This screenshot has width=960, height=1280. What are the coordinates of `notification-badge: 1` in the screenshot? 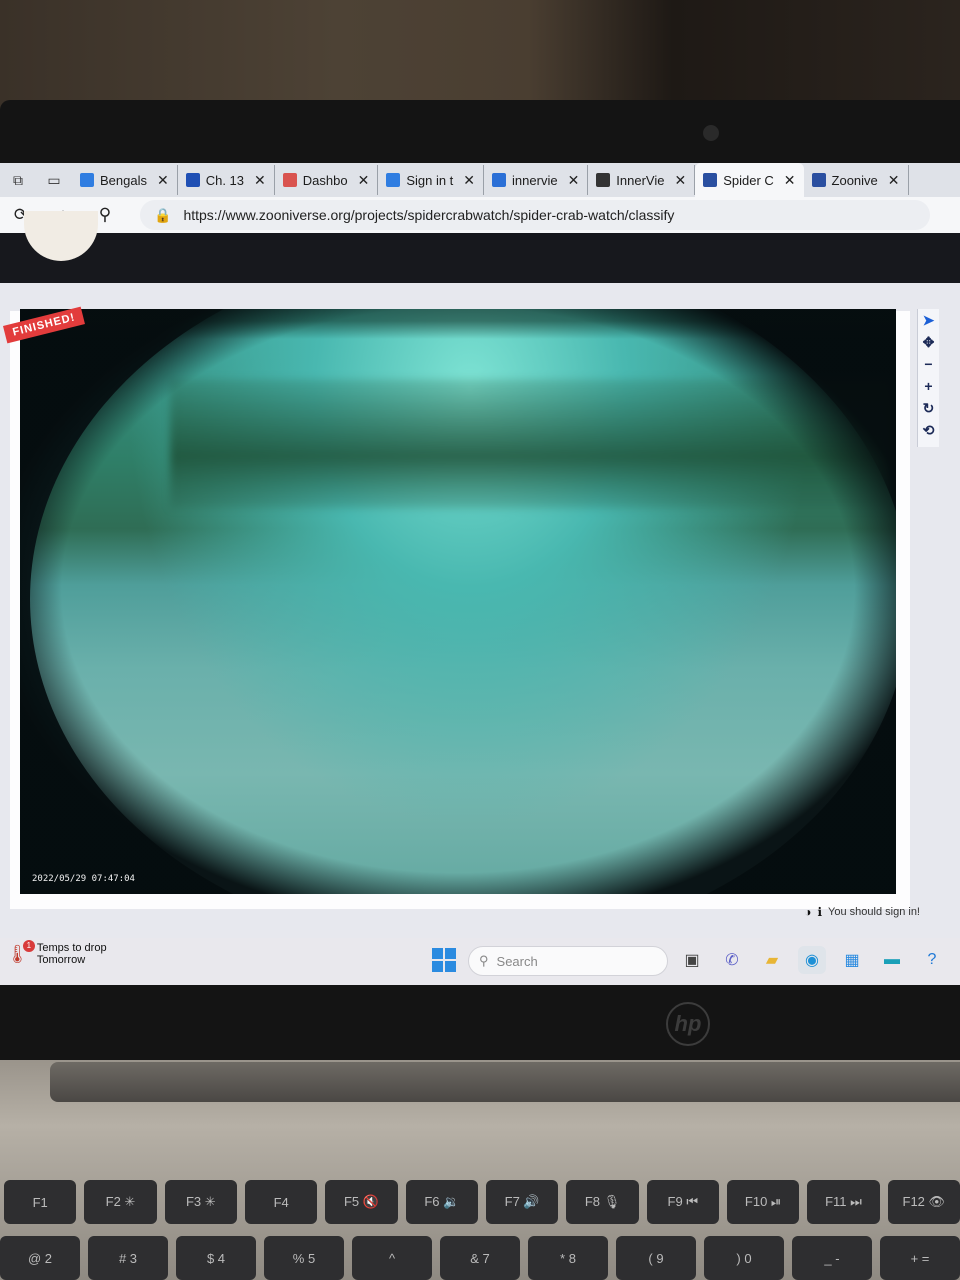 It's located at (28, 945).